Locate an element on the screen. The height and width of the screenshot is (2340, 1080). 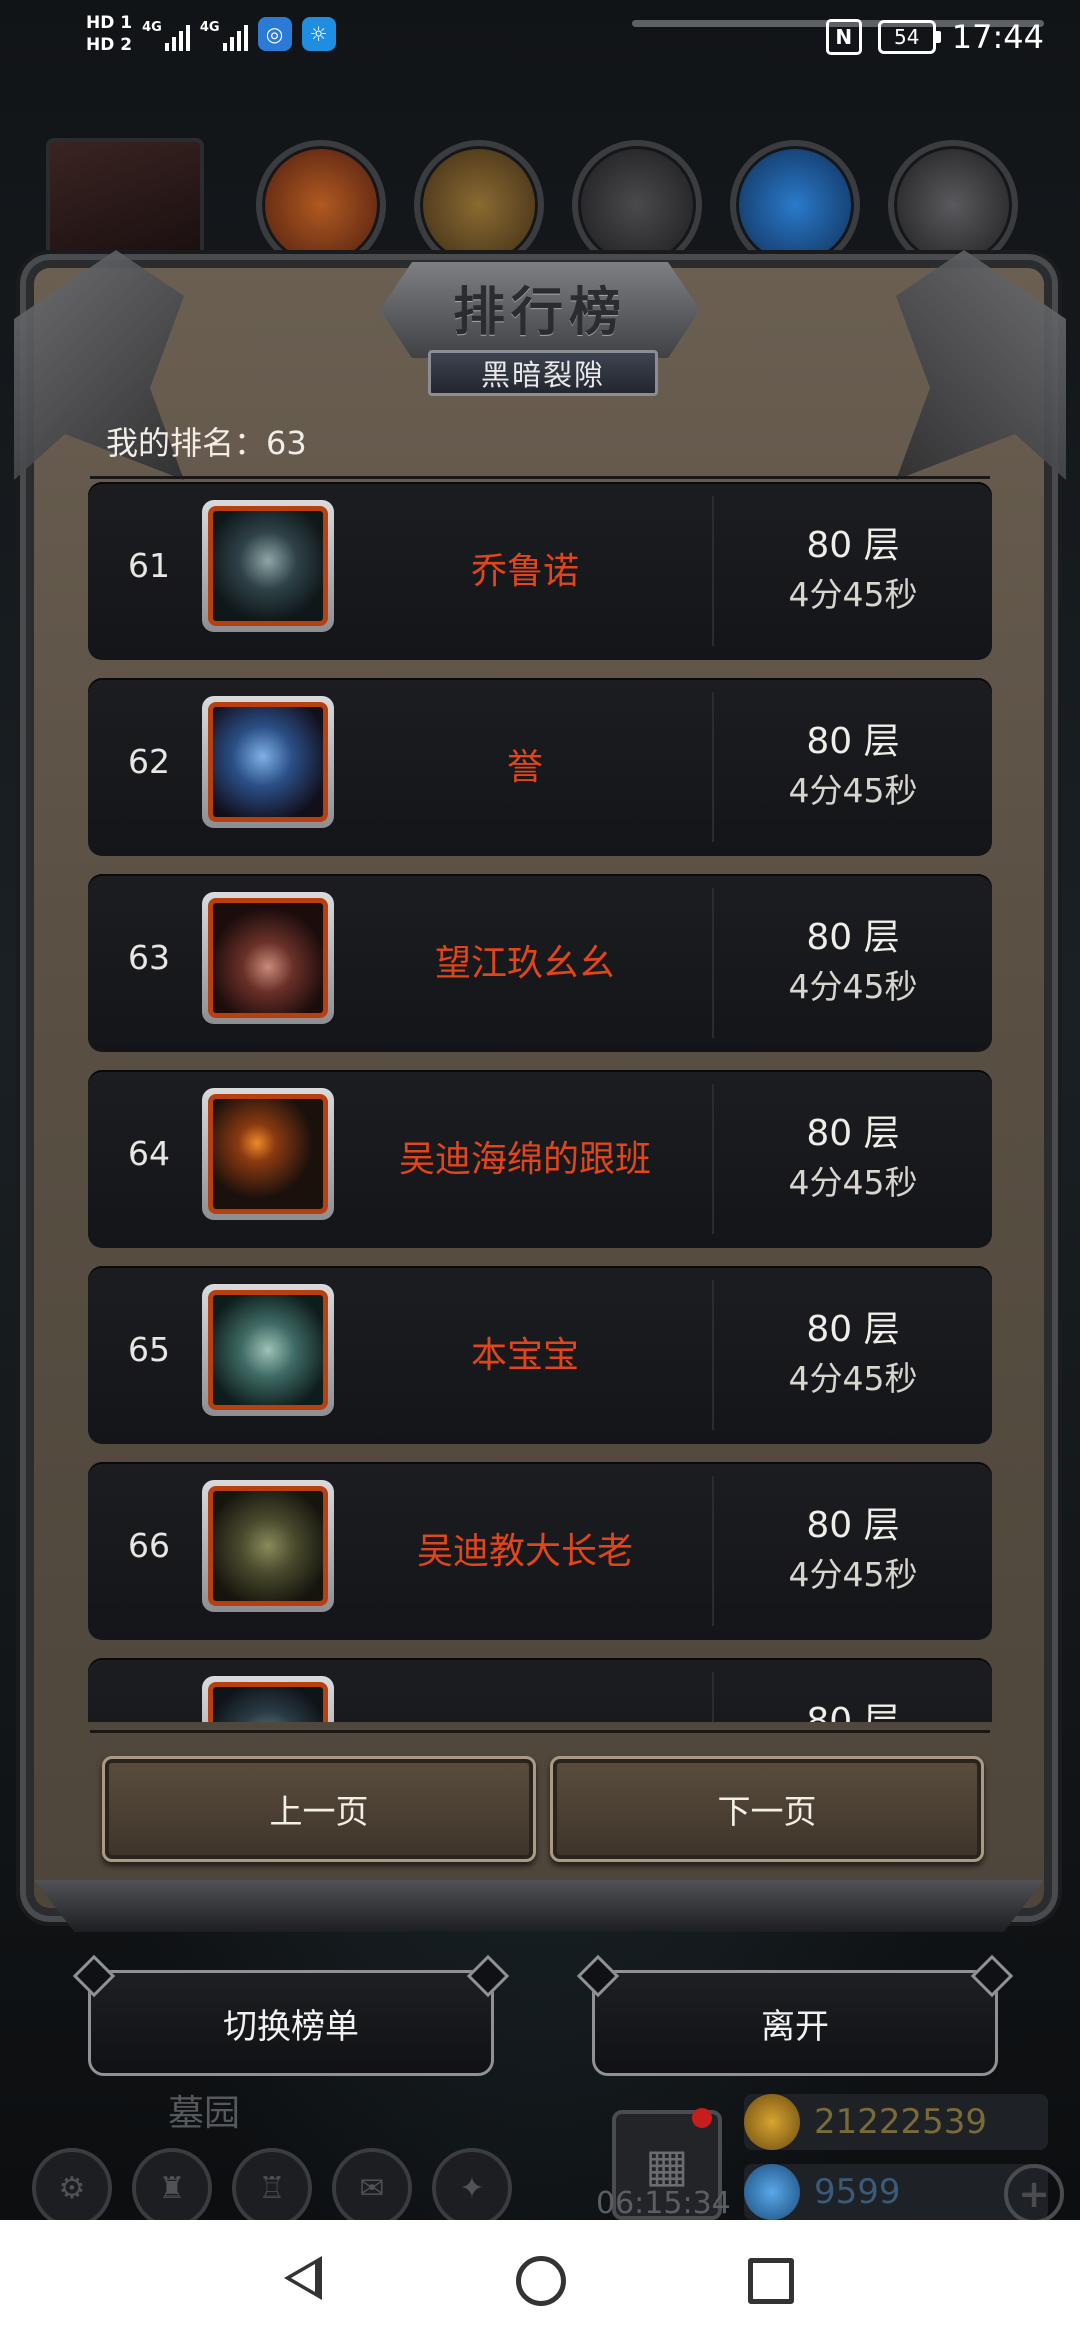
resource-stone-icon is located at coordinates (953, 205).